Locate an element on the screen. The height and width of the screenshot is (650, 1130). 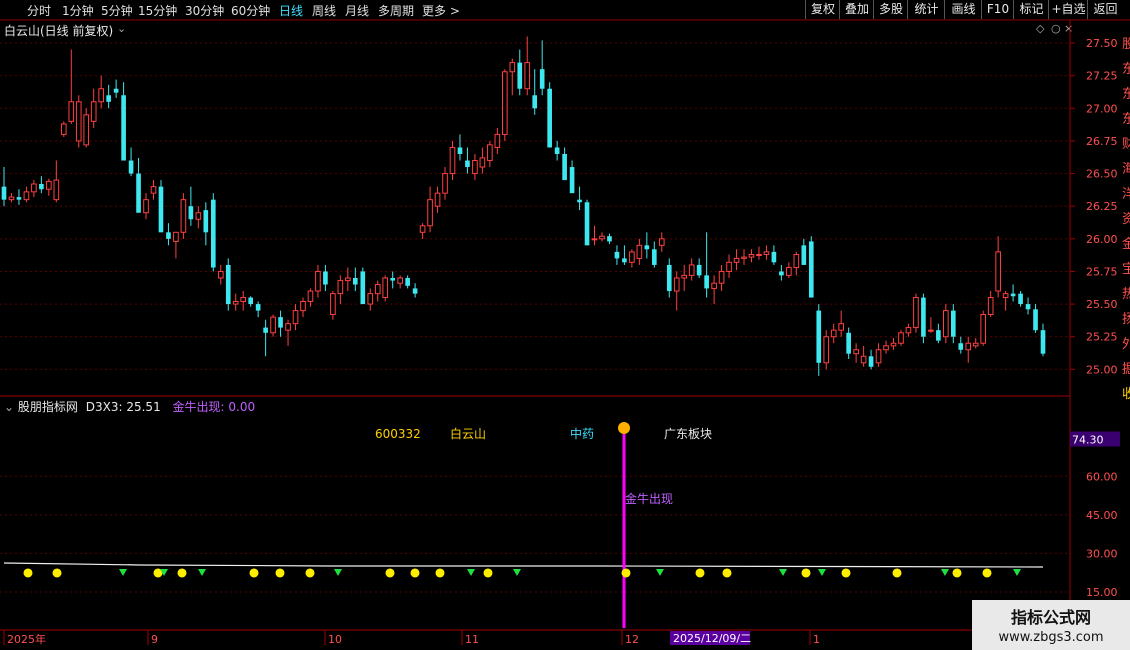
stock-code: 600332 is located at coordinates (398, 434).